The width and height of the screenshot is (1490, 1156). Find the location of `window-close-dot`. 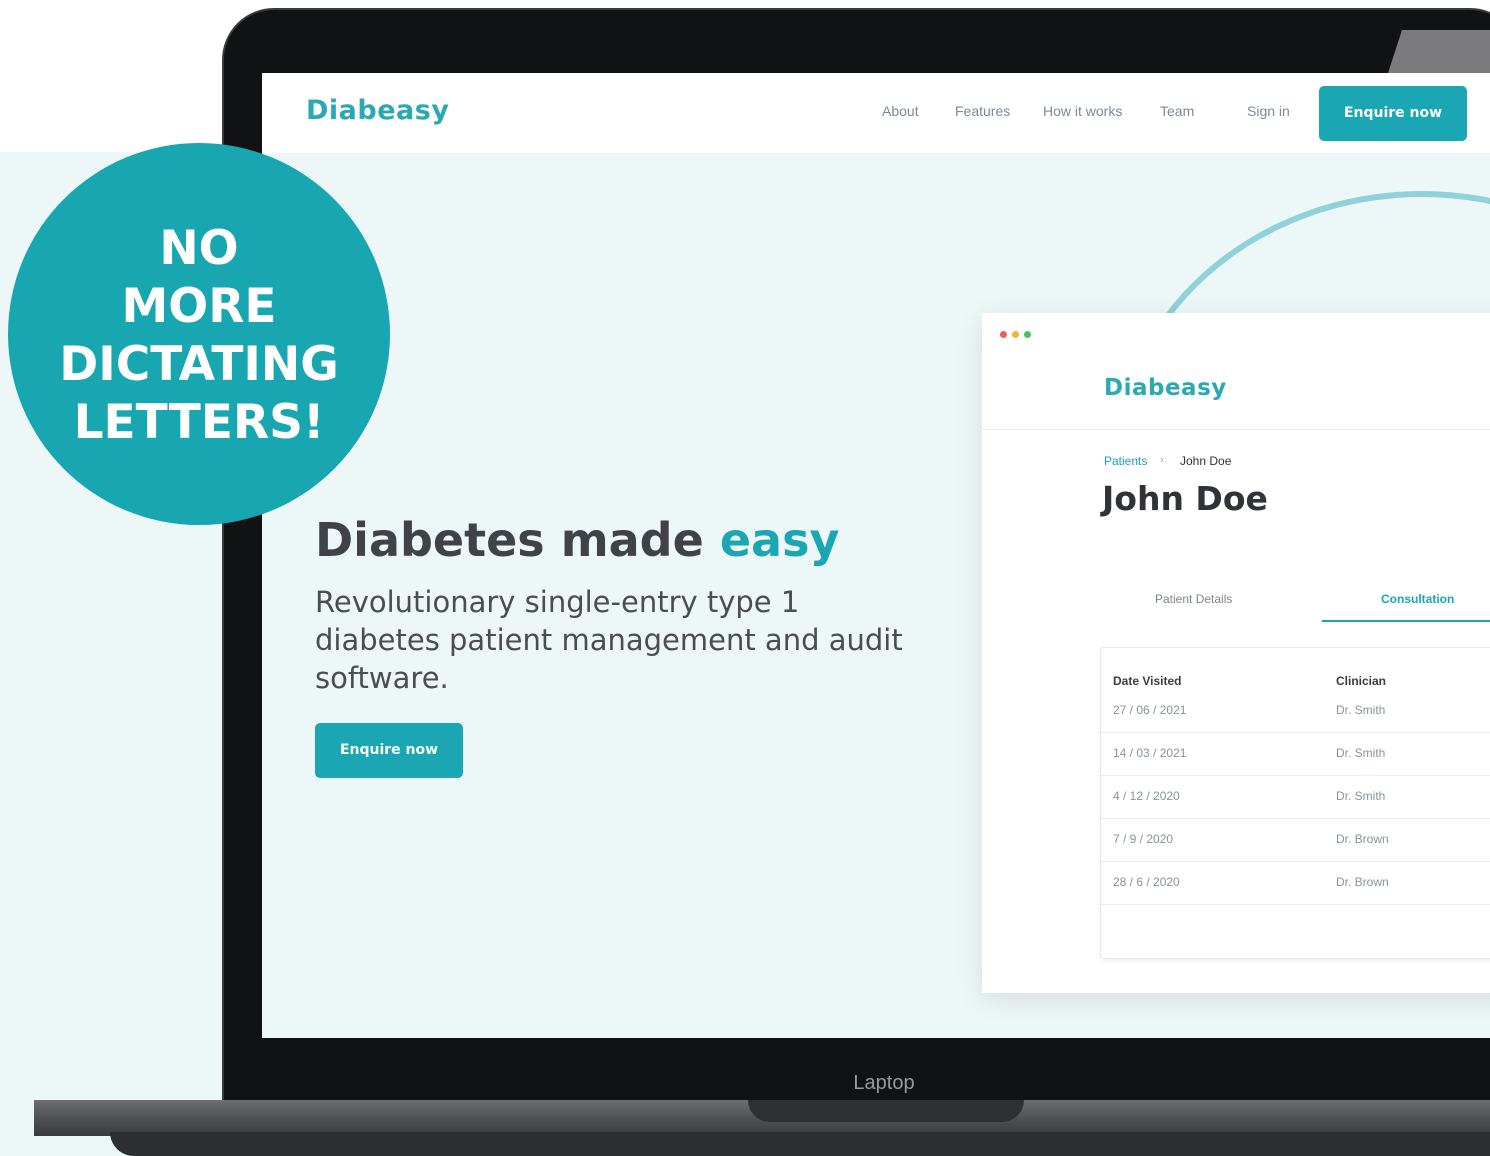

window-close-dot is located at coordinates (1003, 334).